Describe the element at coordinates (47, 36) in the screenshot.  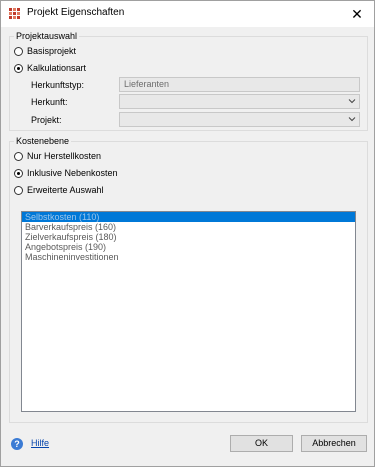
I see `projektauswahl-legend: Projektauswahl` at that location.